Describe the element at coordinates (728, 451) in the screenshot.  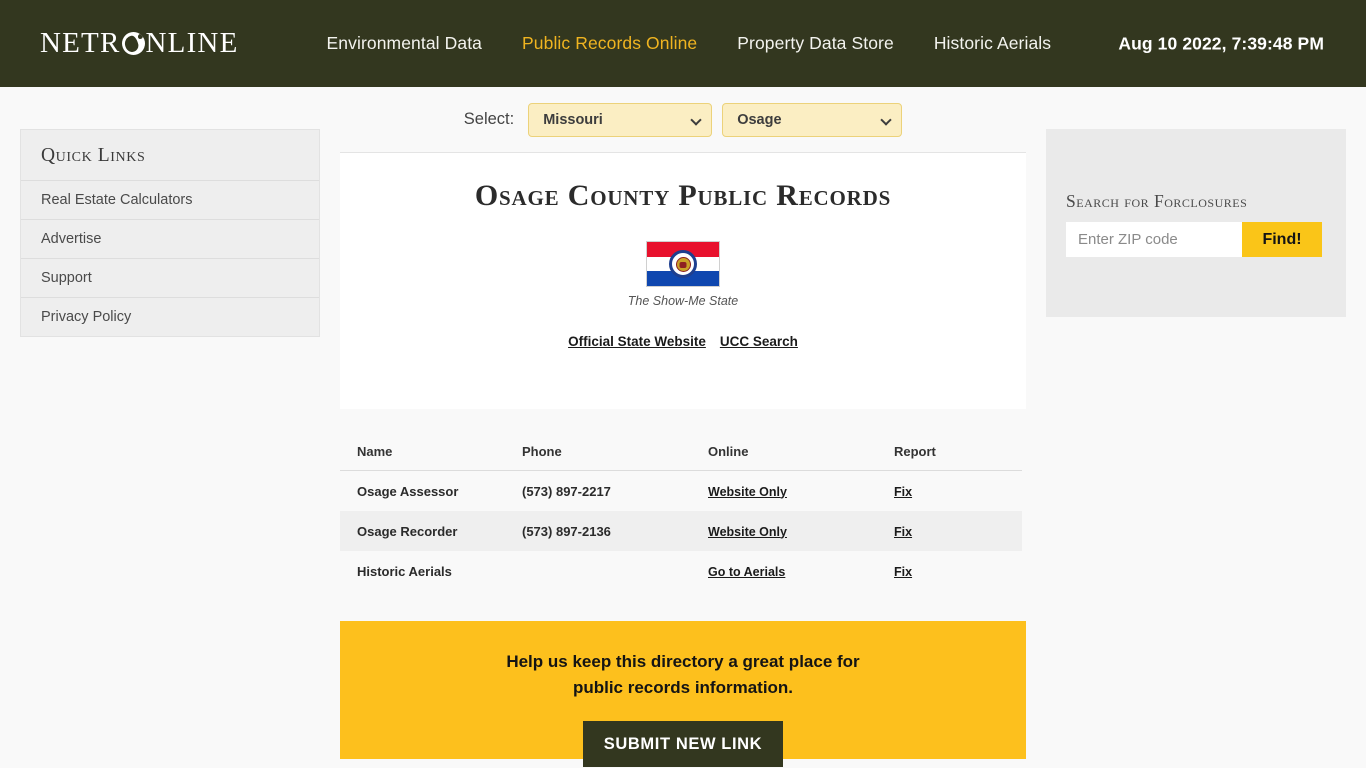
I see `column-header-online: Online` at that location.